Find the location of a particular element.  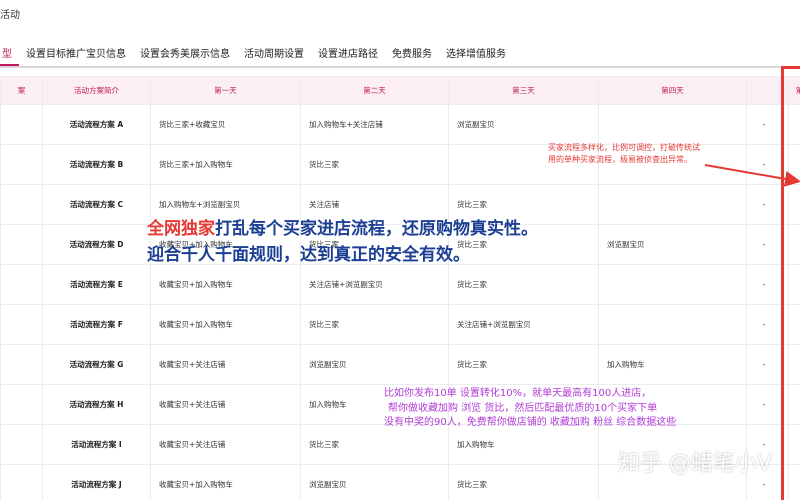

table-header-row: 案 活动方案简介 第一天 第二天 第三天 第四天 第 is located at coordinates (400, 90).